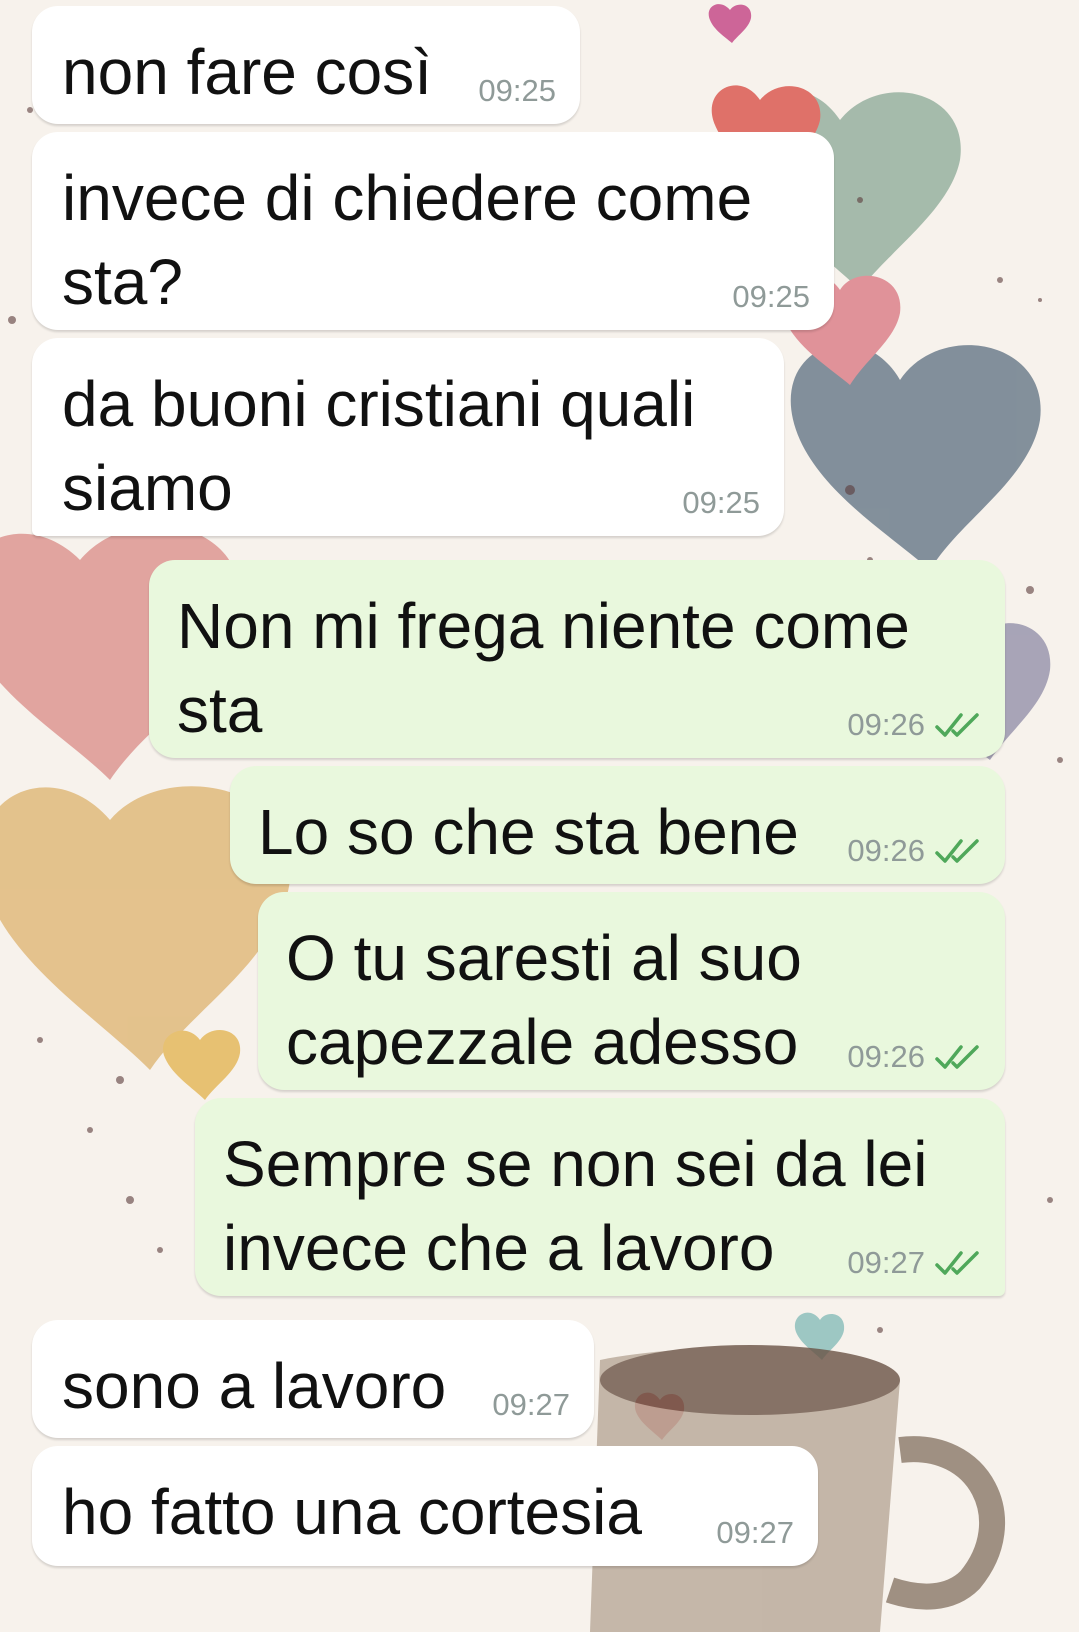 This screenshot has width=1079, height=1632. Describe the element at coordinates (577, 659) in the screenshot. I see `message-bubble-outgoing: Non mi frega niente come sta 09:26` at that location.